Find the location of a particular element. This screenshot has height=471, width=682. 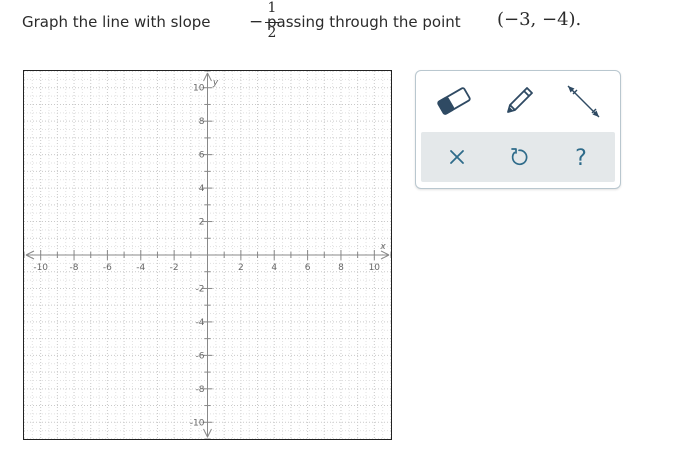

close-icon is located at coordinates (457, 157).